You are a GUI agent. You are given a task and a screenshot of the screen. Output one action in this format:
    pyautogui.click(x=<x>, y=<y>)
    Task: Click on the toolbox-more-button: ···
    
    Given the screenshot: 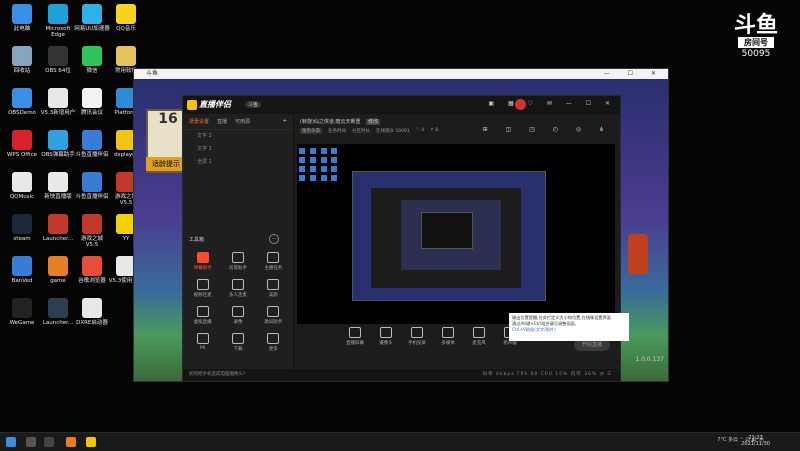 What is the action you would take?
    pyautogui.click(x=274, y=239)
    